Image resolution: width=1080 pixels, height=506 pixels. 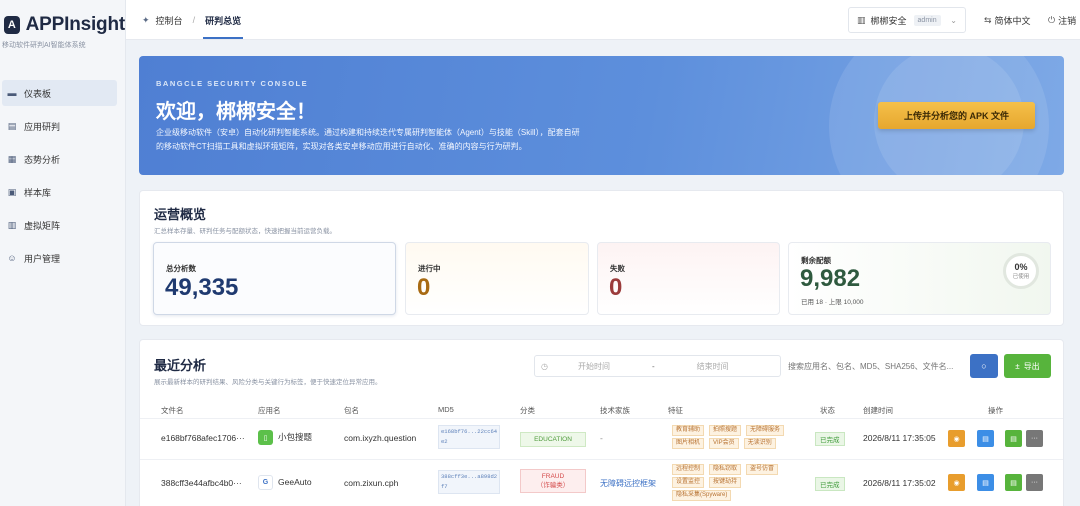 I want to click on cell-md5: e168bf76...22cc64 e2, so click(x=469, y=437).